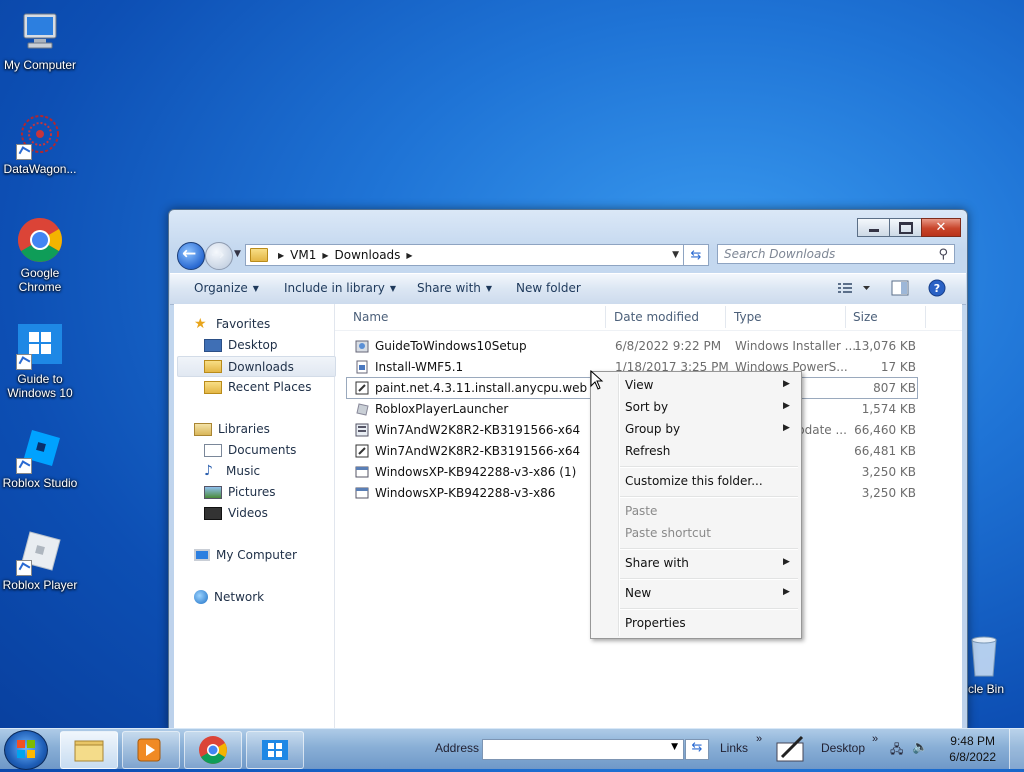 This screenshot has height=772, width=1024. Describe the element at coordinates (865, 317) in the screenshot. I see `column-header-size: Size` at that location.